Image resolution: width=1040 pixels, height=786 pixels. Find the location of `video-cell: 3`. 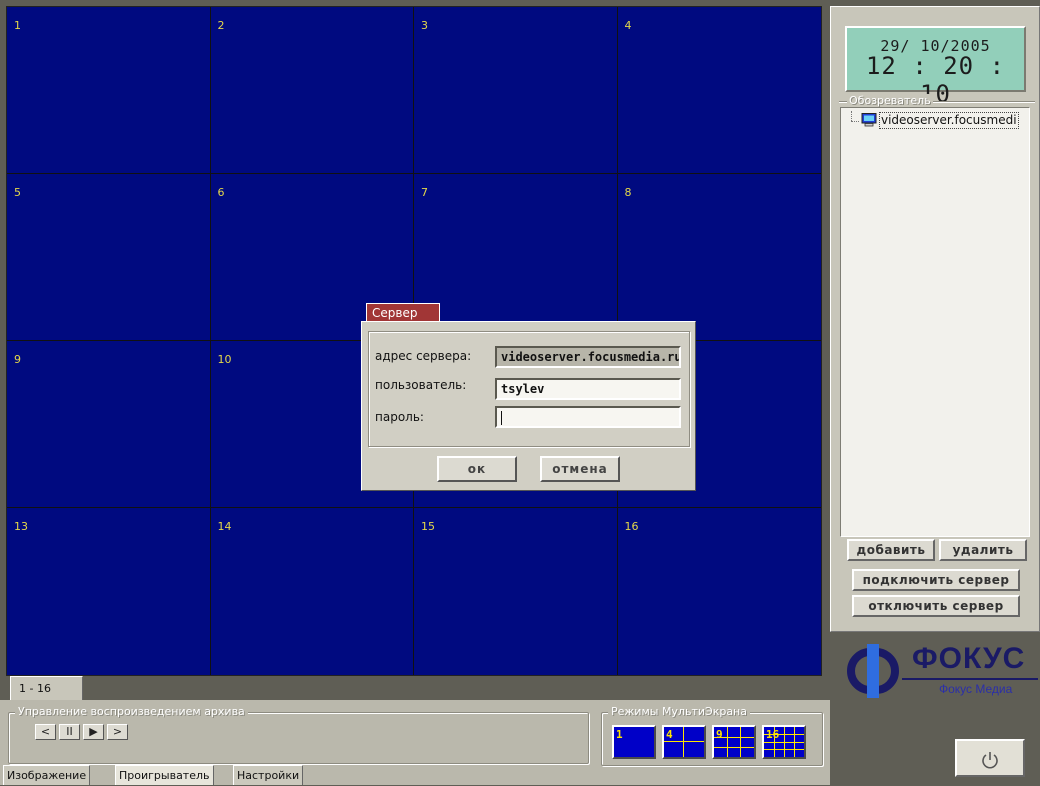

video-cell: 3 is located at coordinates (516, 90).